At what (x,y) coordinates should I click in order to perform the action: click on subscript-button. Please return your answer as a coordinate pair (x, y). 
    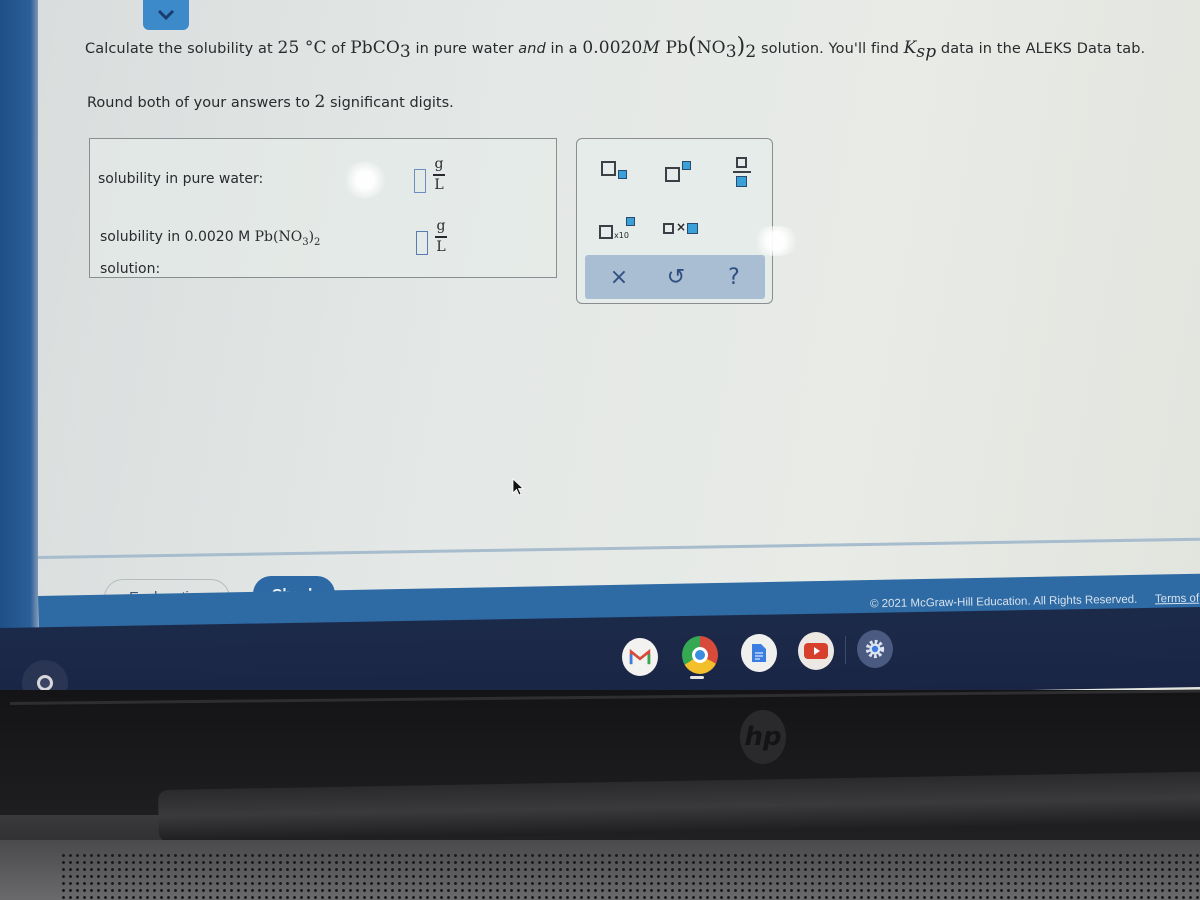
    Looking at the image, I should click on (616, 174).